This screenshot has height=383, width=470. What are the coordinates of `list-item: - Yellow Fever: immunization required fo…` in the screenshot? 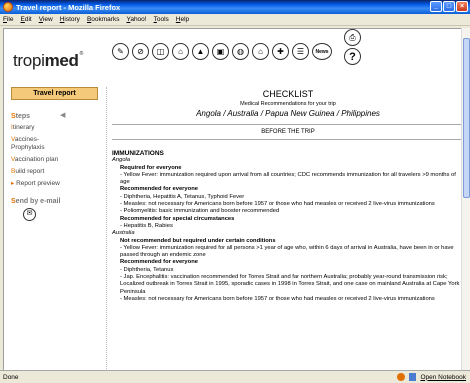 It's located at (287, 251).